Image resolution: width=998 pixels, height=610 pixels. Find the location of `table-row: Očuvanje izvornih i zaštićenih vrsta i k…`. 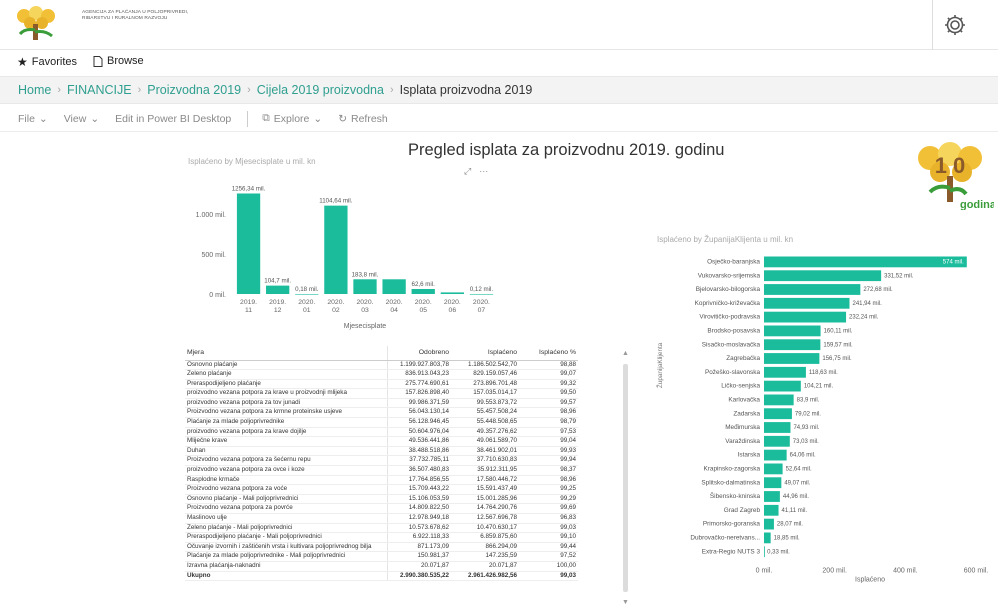

table-row: Očuvanje izvornih i zaštićenih vrsta i k… is located at coordinates (381, 547).